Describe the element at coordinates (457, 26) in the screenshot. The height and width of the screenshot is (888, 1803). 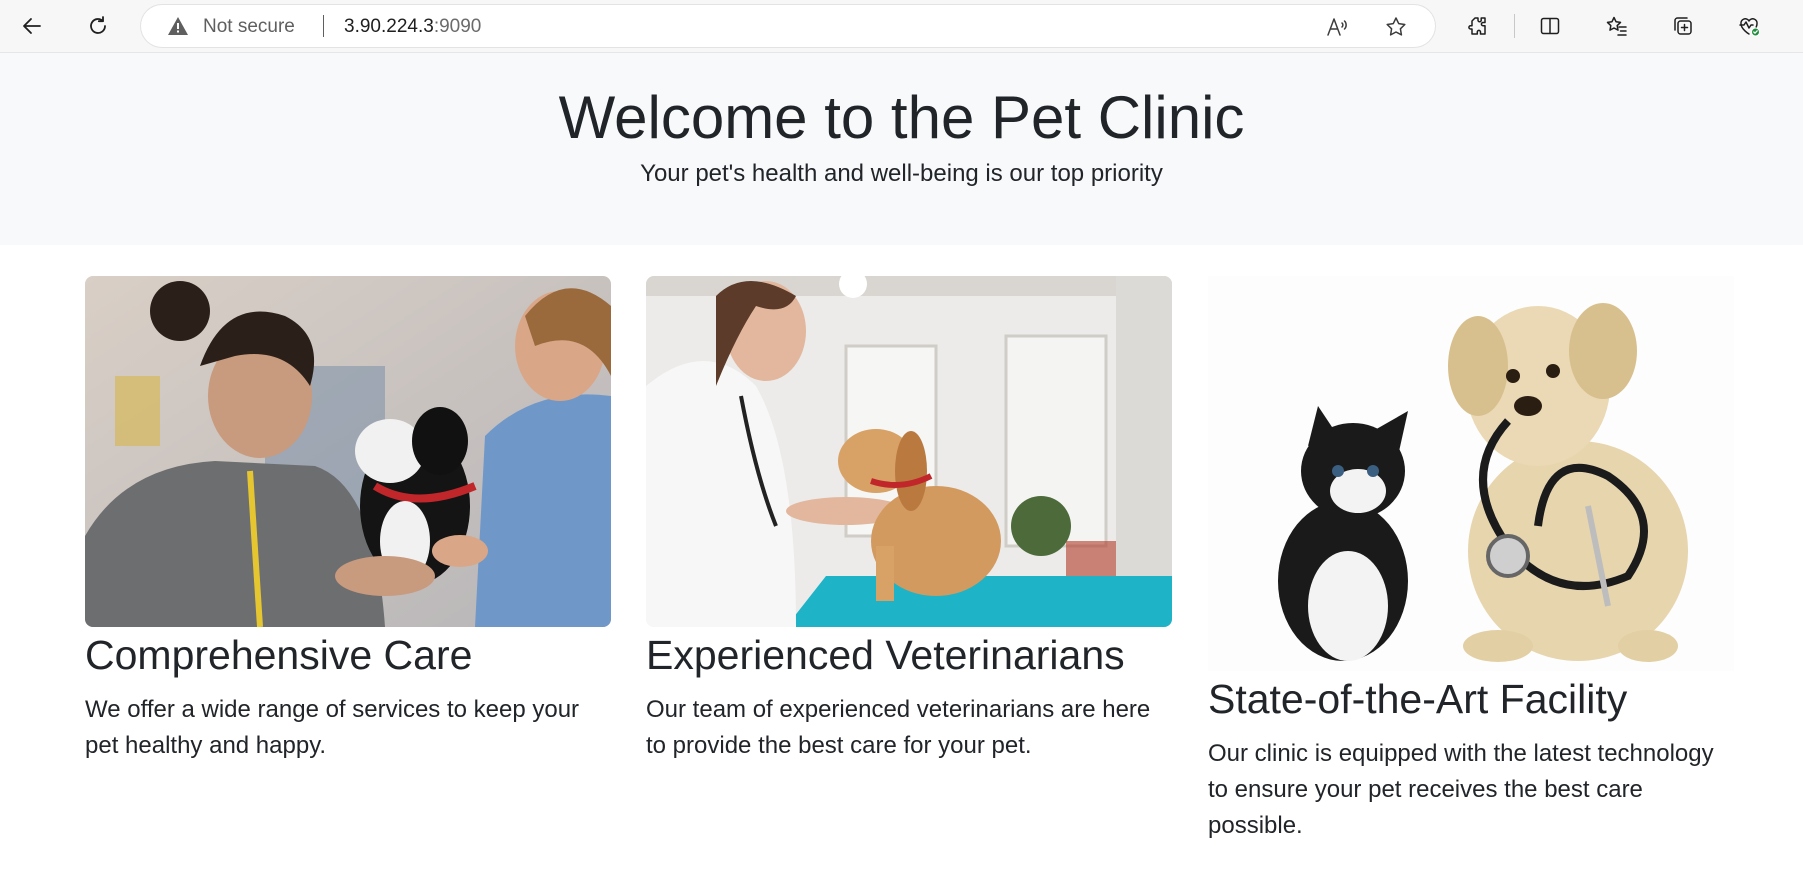
I see `url-port: :9090` at that location.